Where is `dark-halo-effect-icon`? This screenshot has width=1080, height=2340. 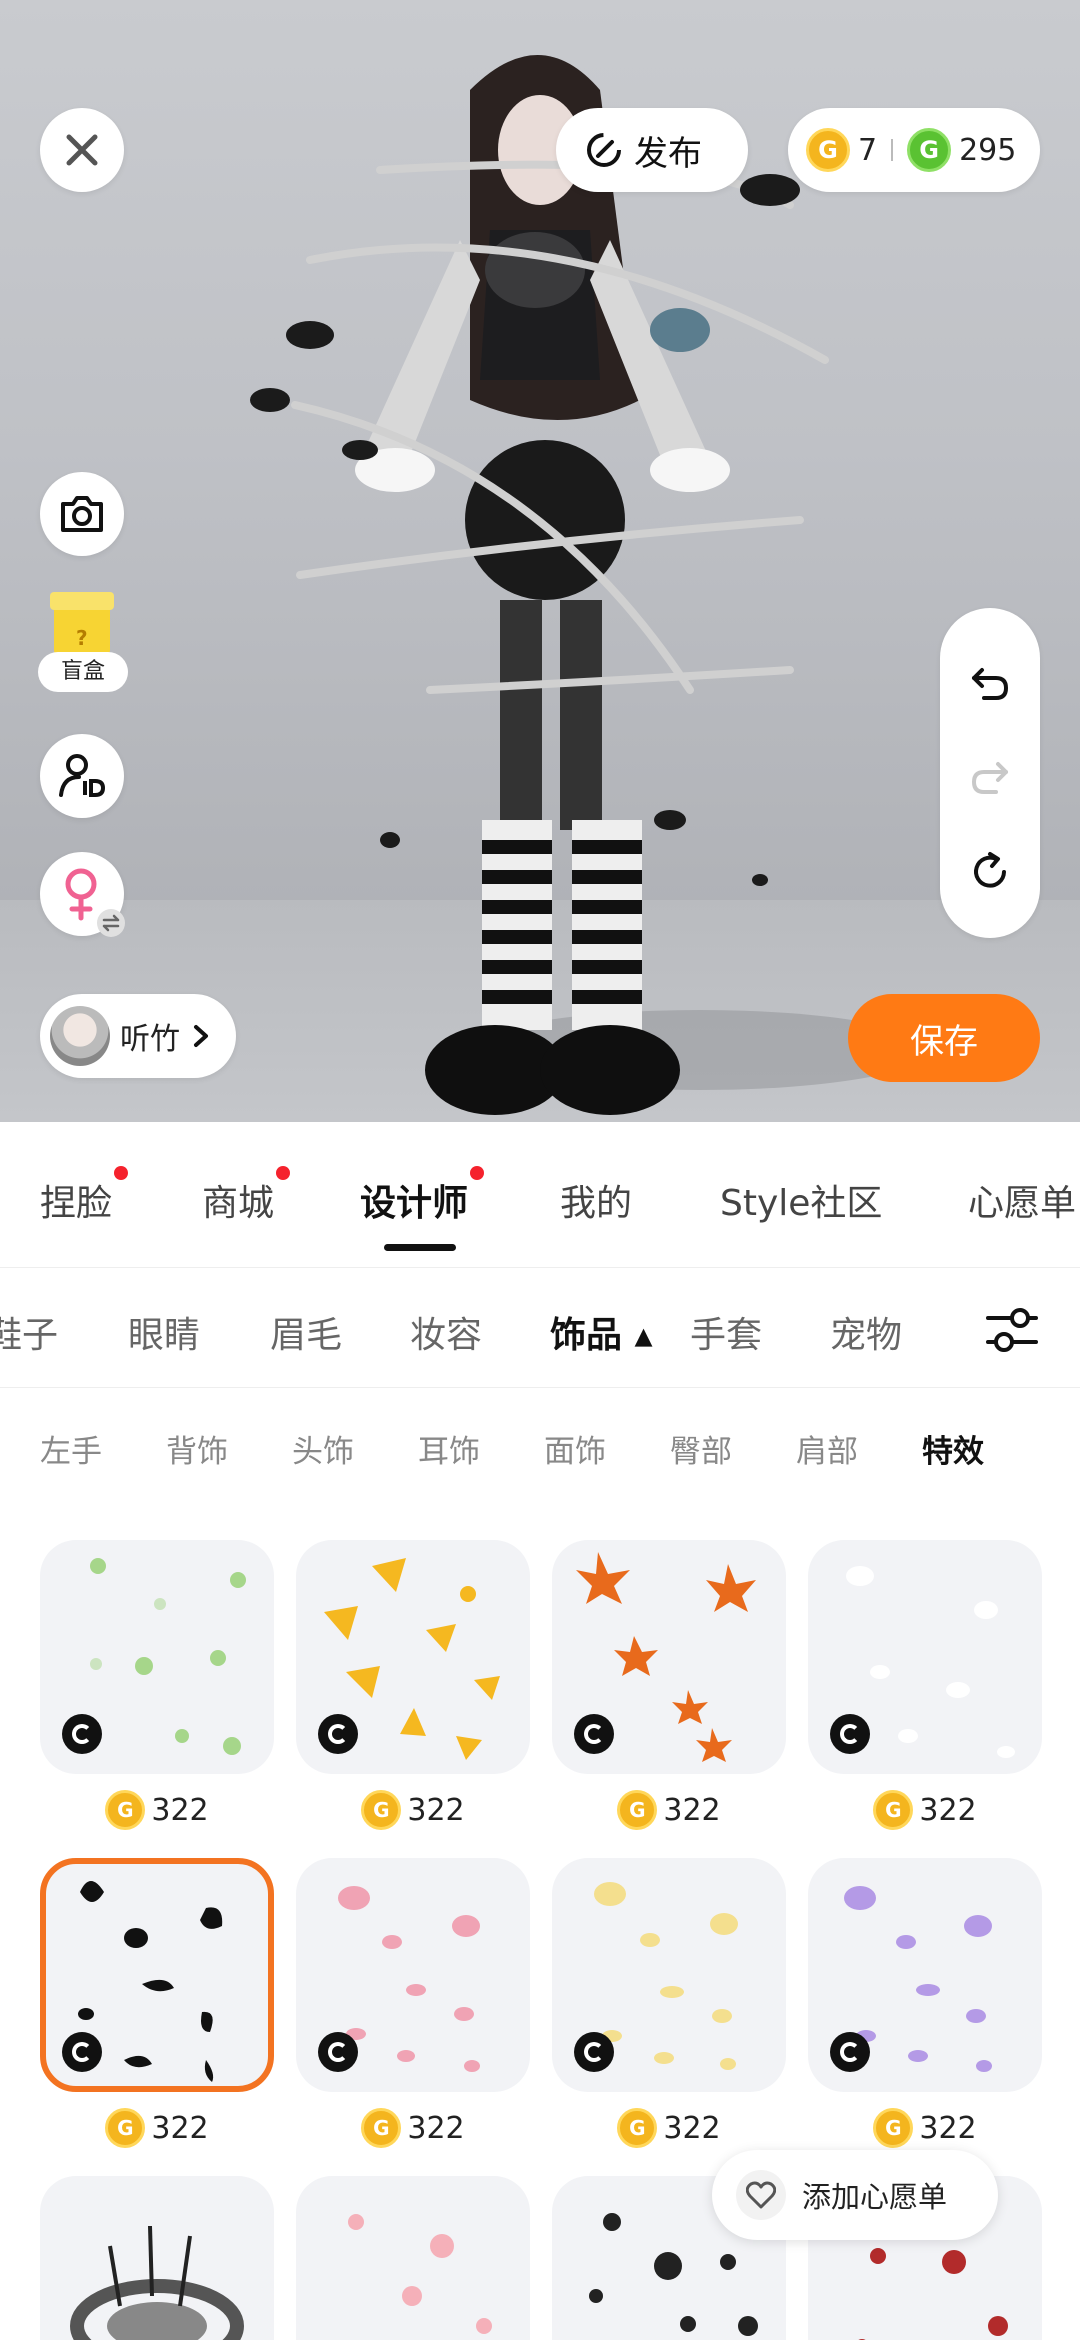
dark-halo-effect-icon is located at coordinates (157, 2282).